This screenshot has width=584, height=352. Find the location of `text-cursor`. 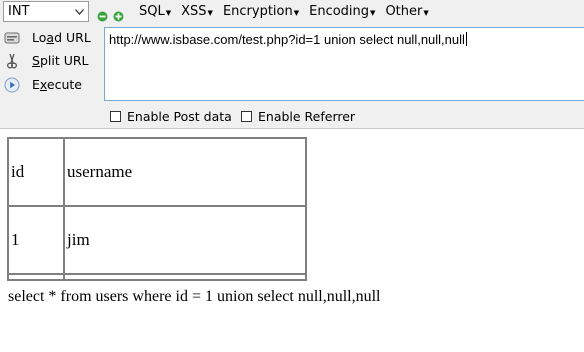

text-cursor is located at coordinates (466, 39).